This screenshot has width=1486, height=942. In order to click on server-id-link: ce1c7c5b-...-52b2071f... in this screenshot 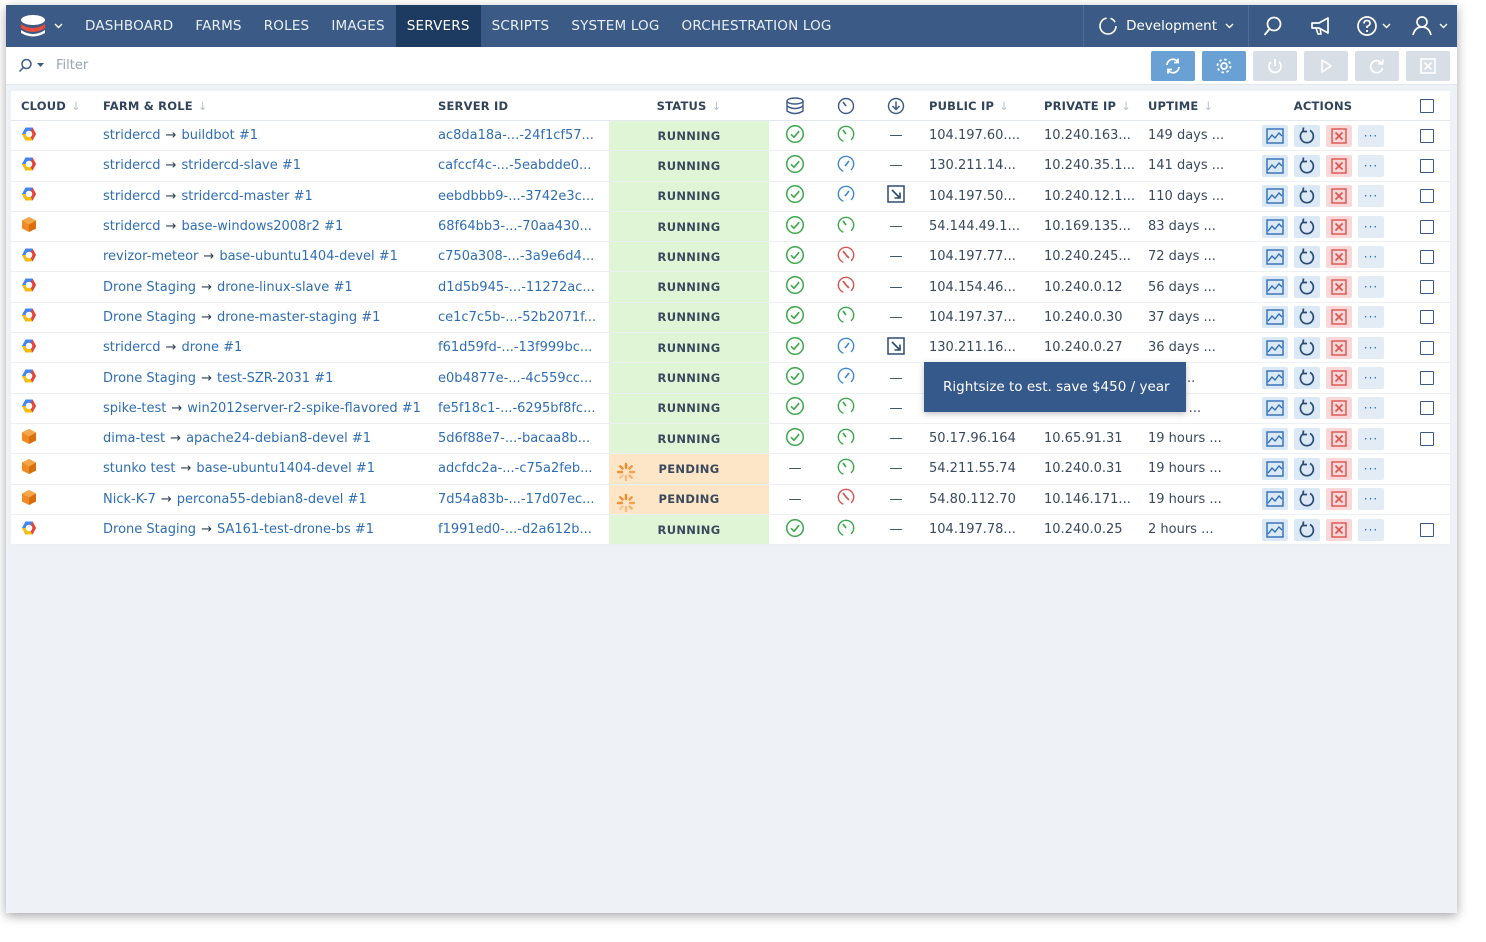, I will do `click(517, 317)`.